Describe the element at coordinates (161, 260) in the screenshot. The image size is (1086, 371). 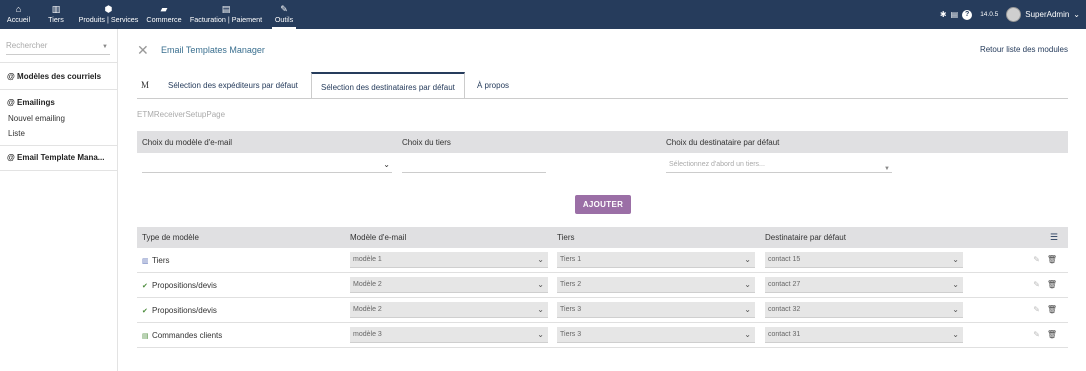
I see `type-label: Tiers` at that location.